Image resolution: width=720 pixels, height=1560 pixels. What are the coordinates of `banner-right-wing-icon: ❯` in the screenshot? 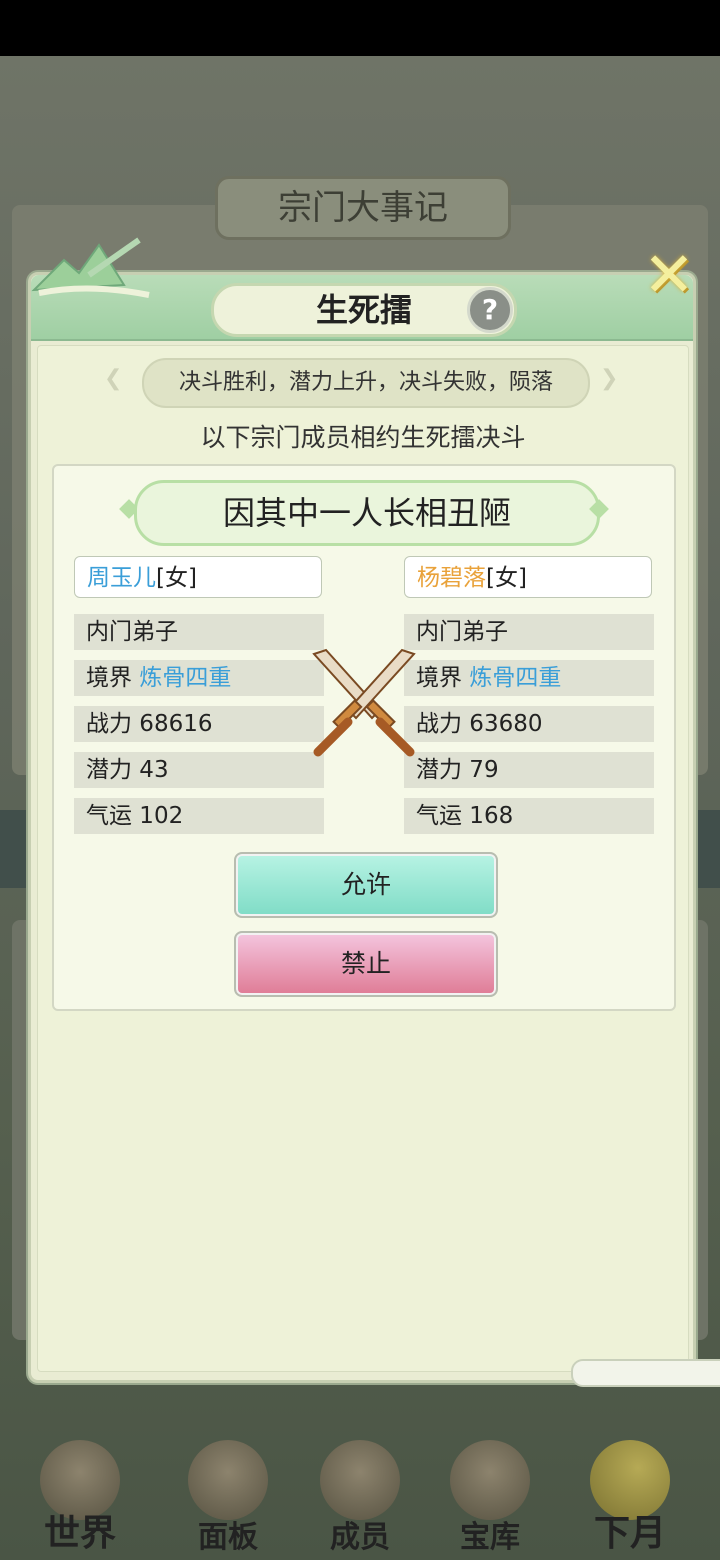 It's located at (609, 378).